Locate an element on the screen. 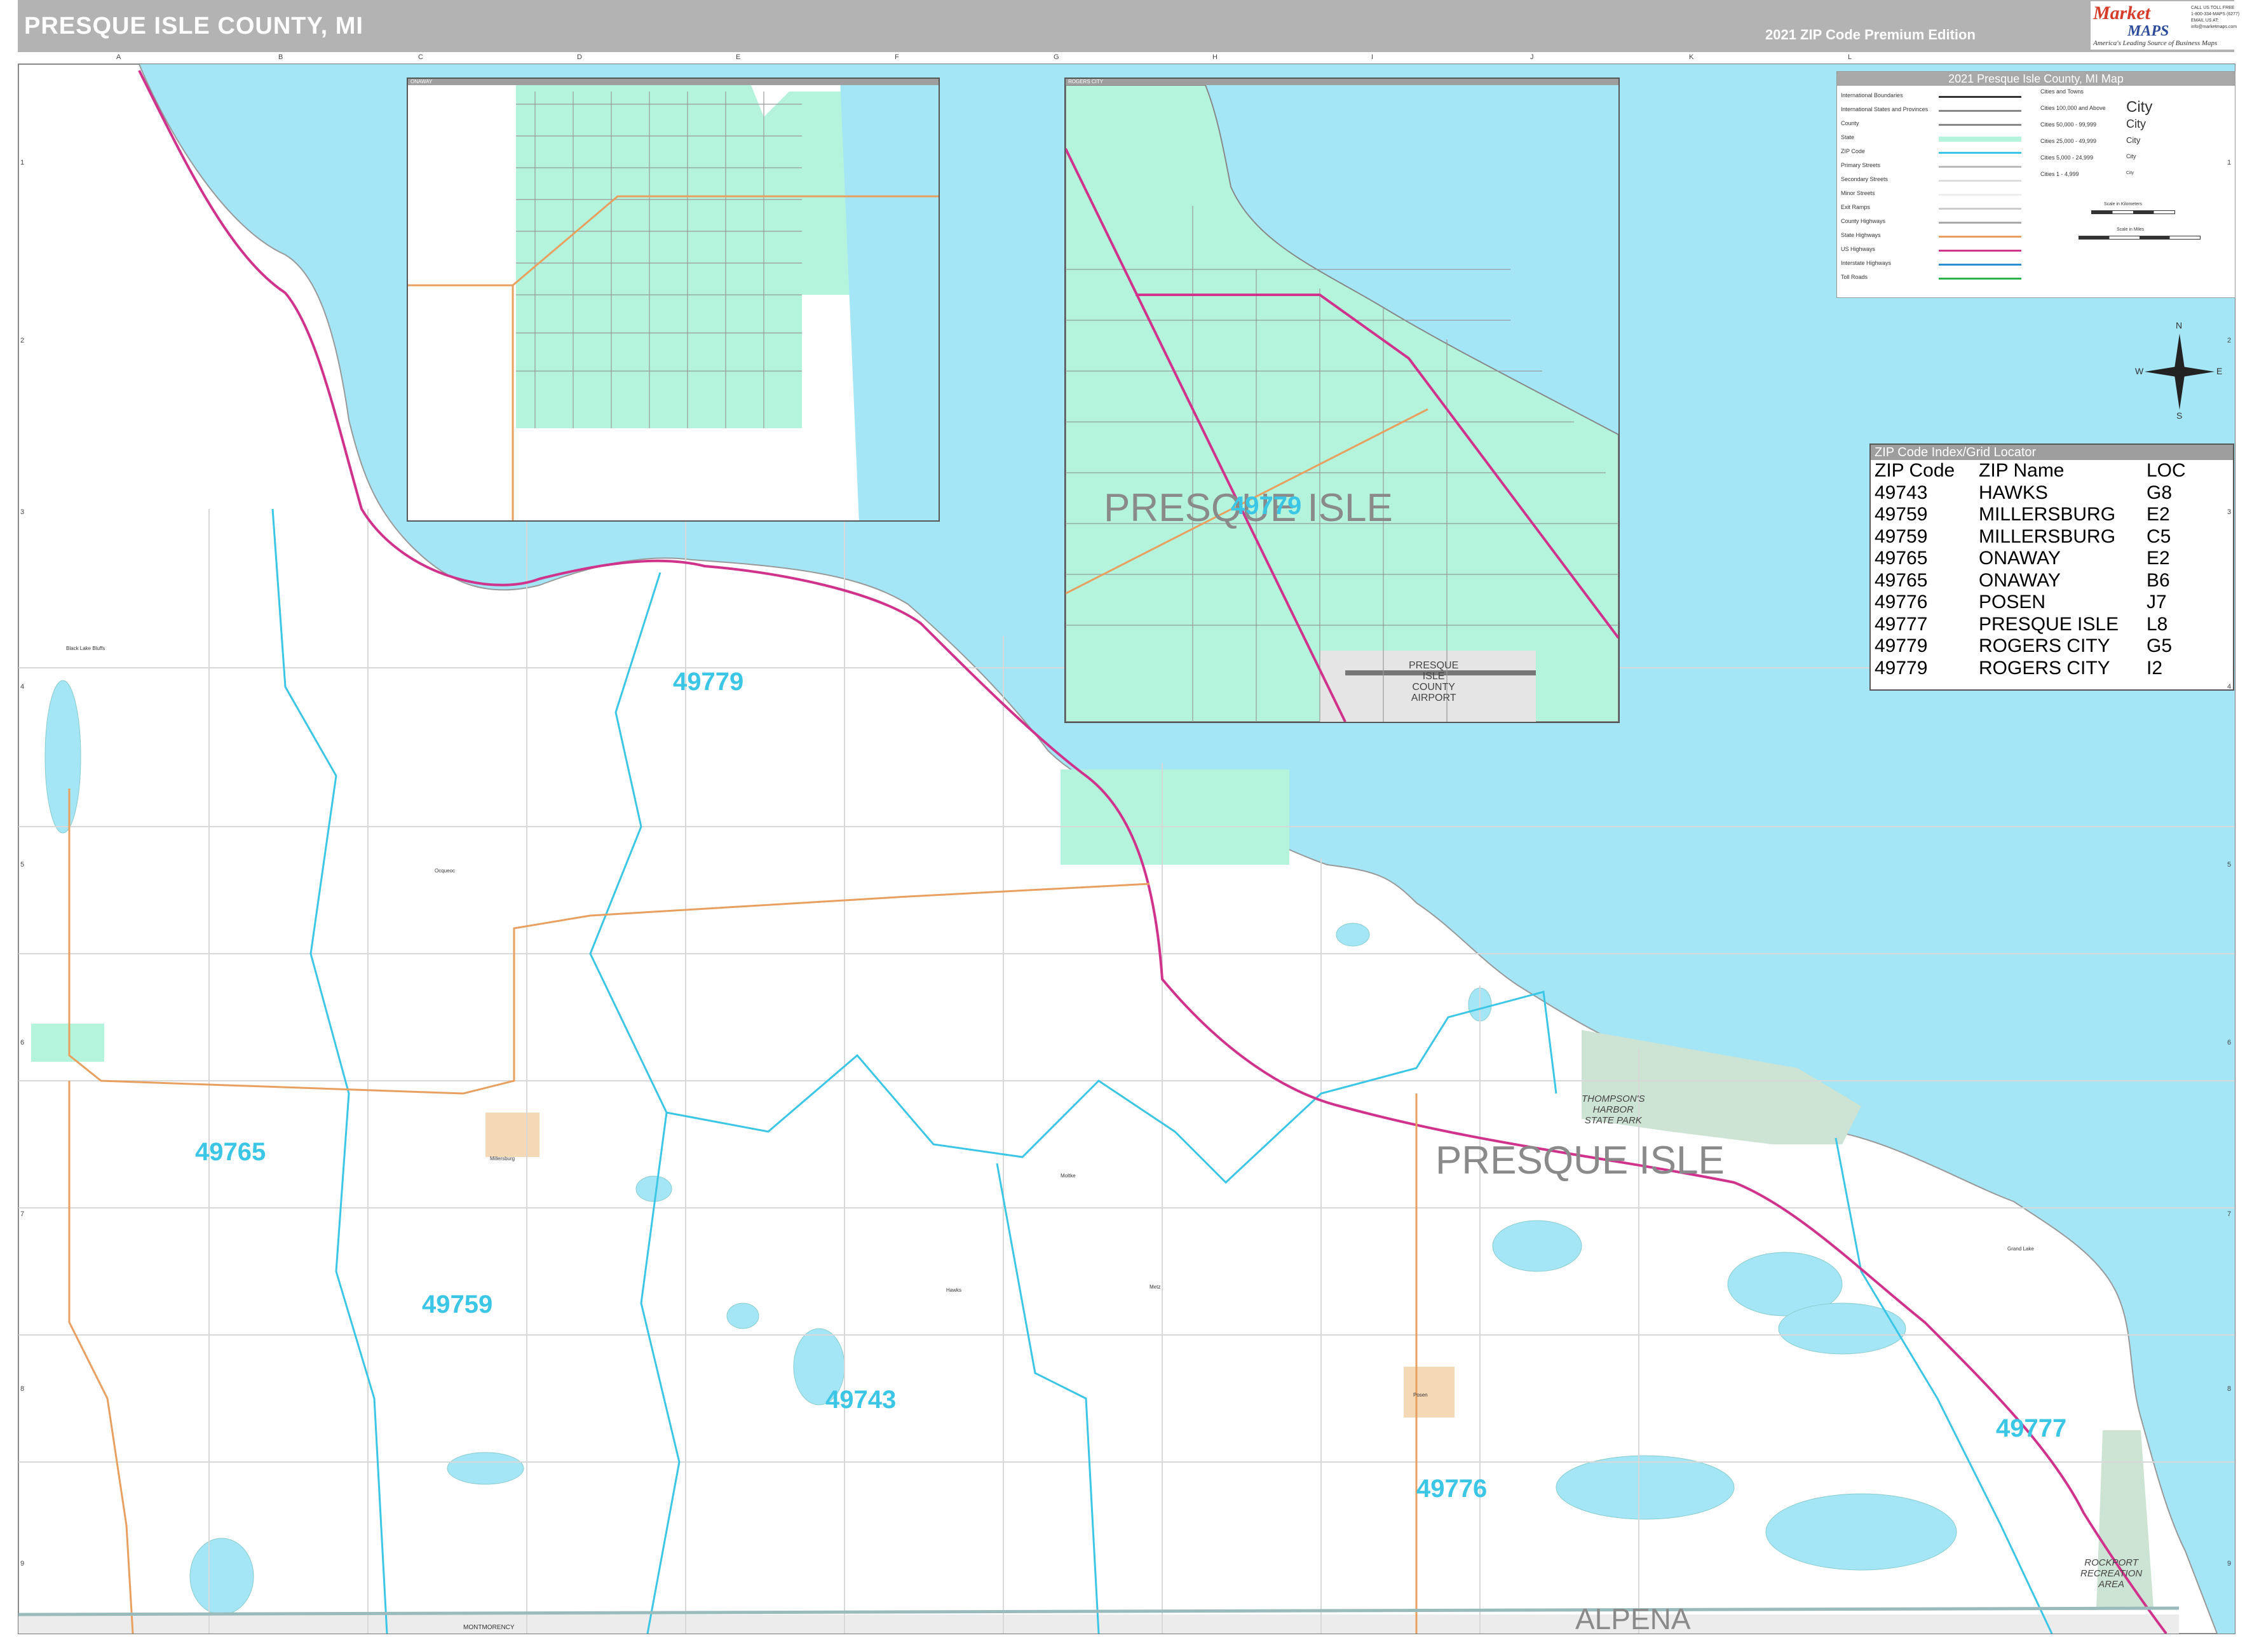 This screenshot has width=2245, height=1652. zip-label-49776: 49776 is located at coordinates (1451, 1489).